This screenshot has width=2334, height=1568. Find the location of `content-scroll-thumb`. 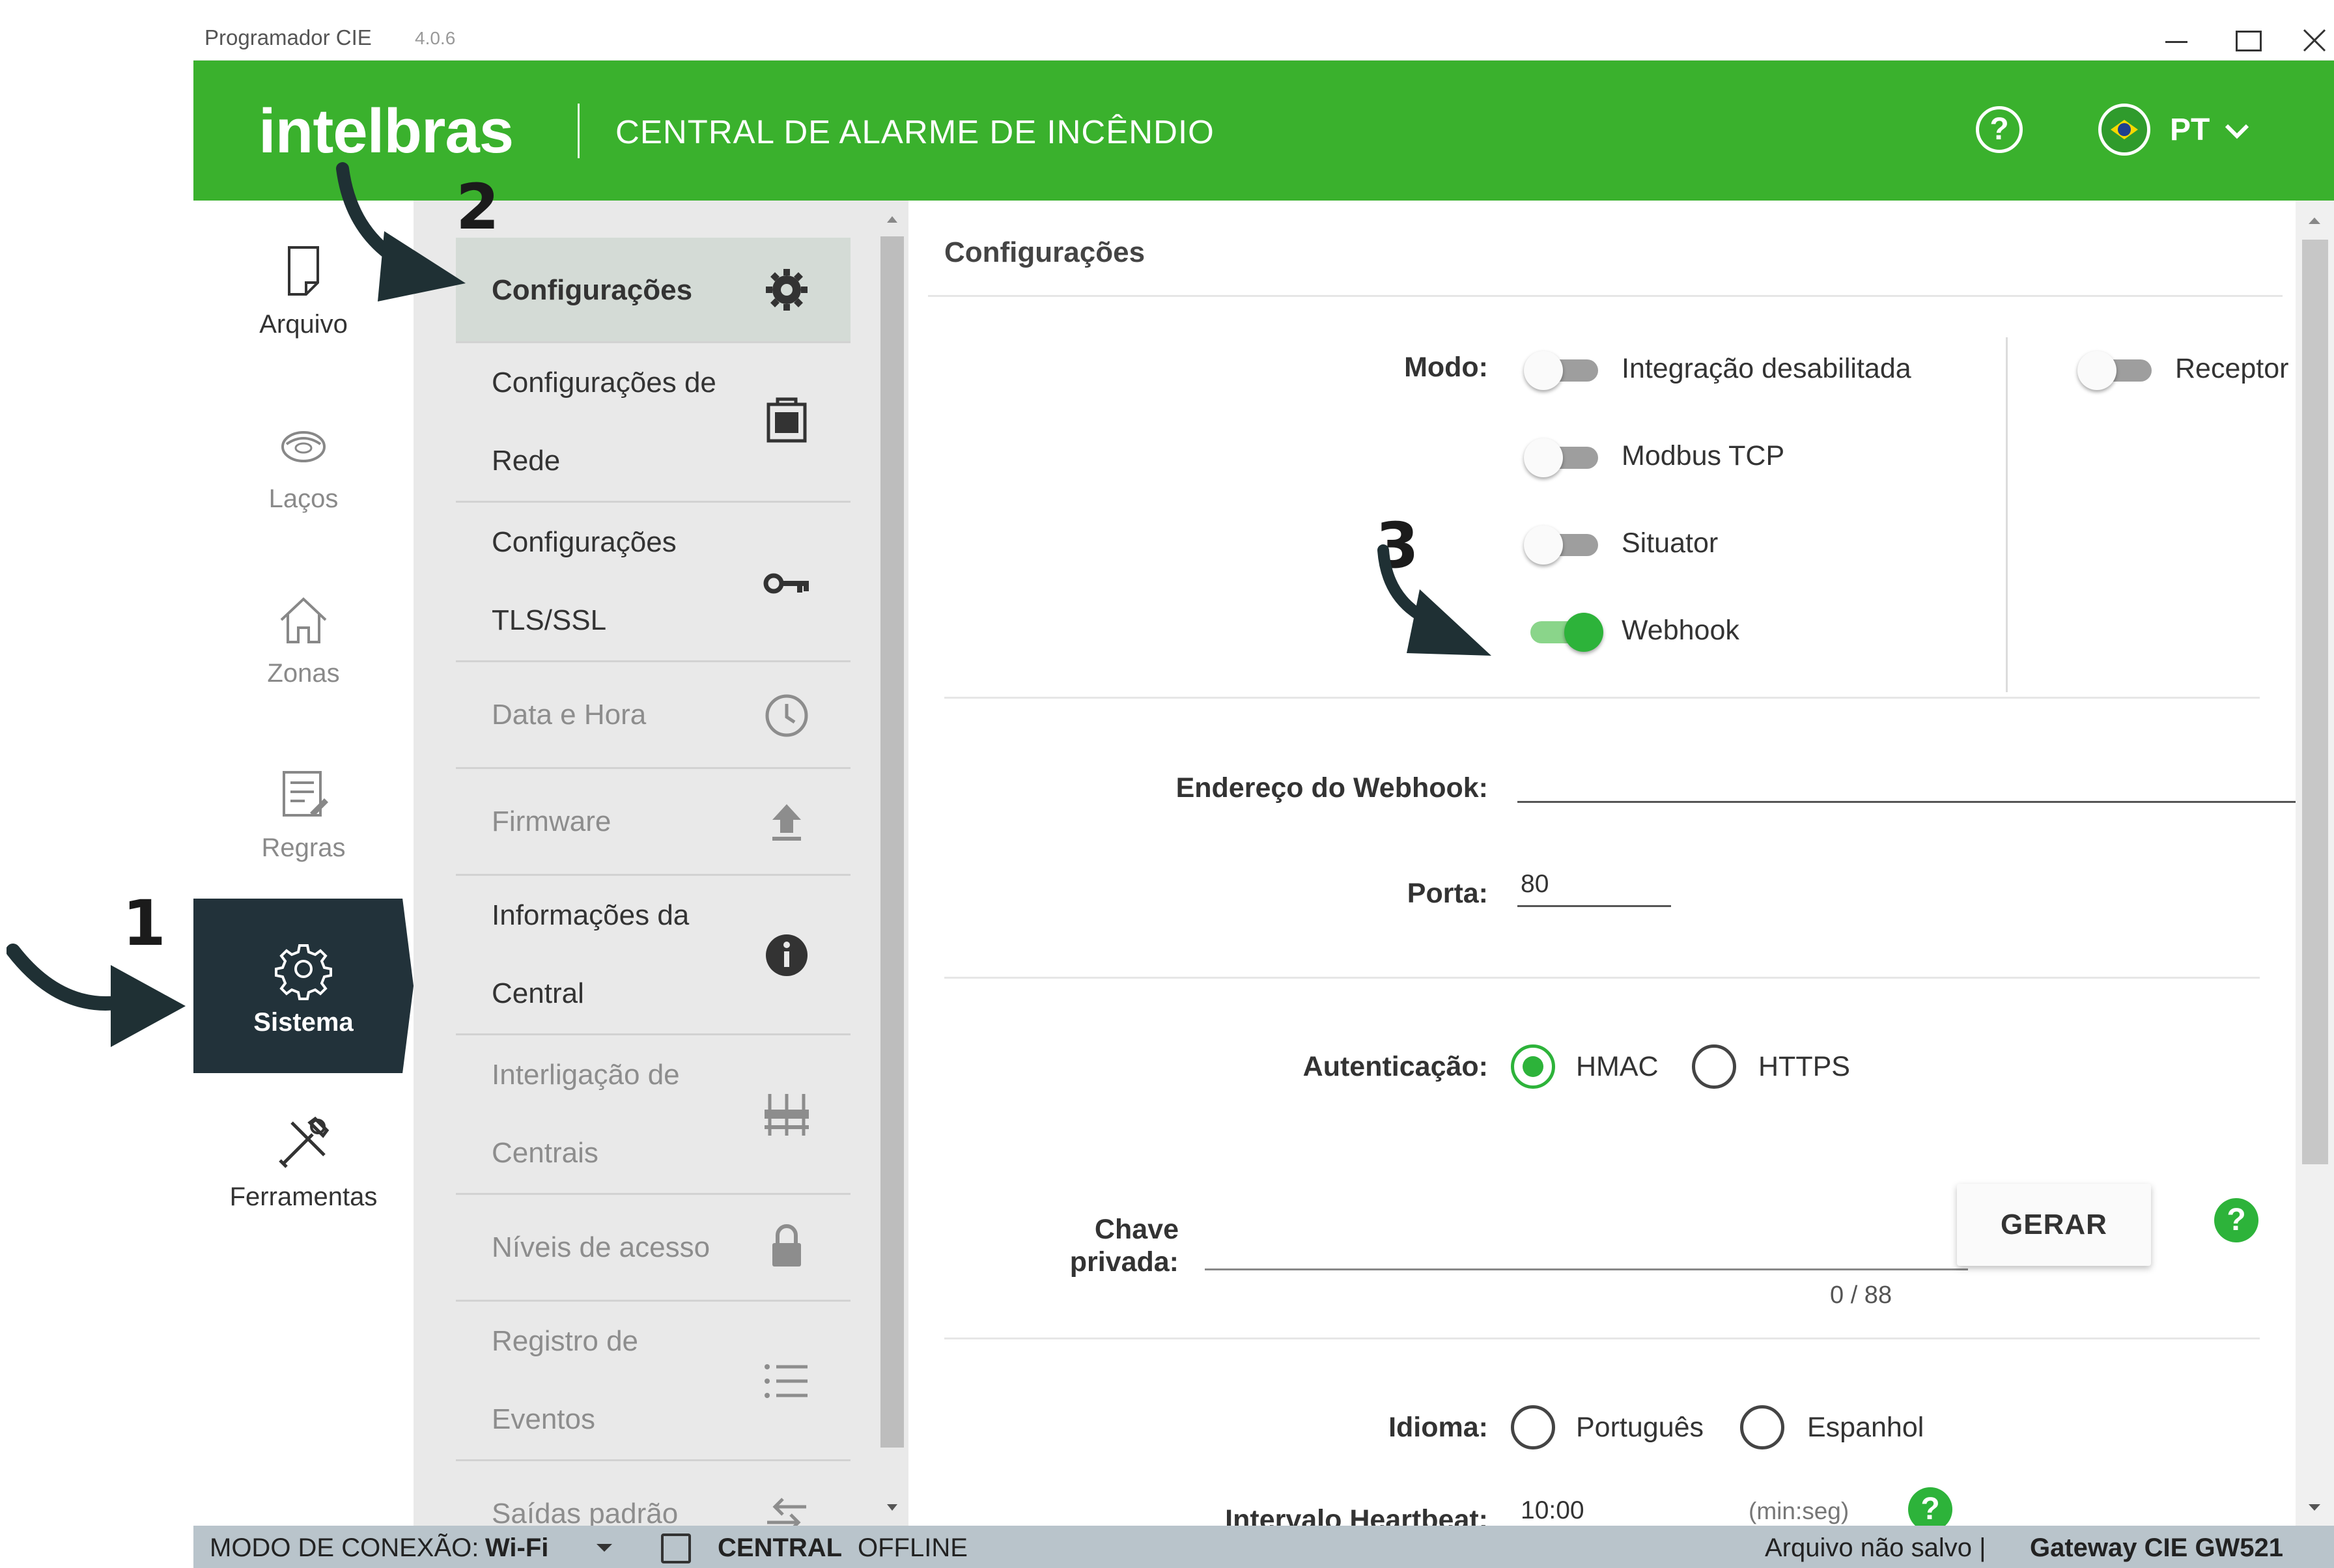

content-scroll-thumb is located at coordinates (2315, 702).